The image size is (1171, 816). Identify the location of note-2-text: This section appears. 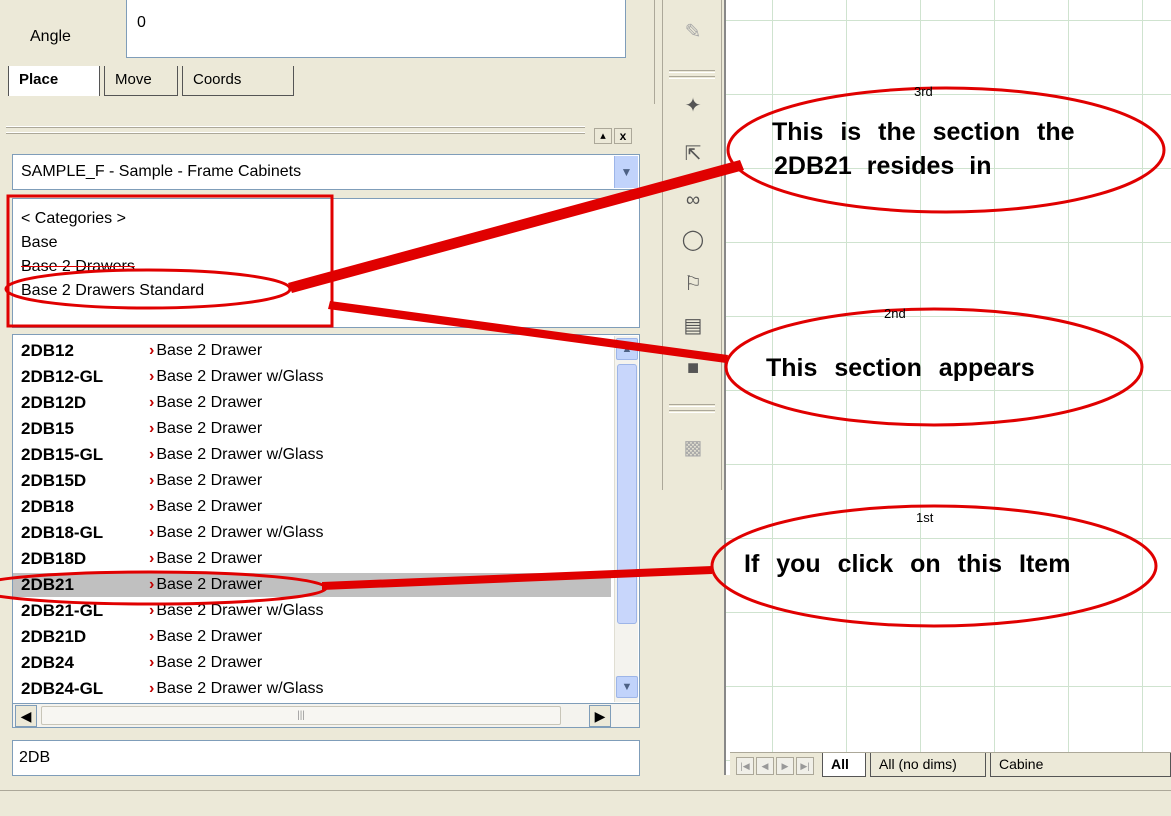
(900, 368).